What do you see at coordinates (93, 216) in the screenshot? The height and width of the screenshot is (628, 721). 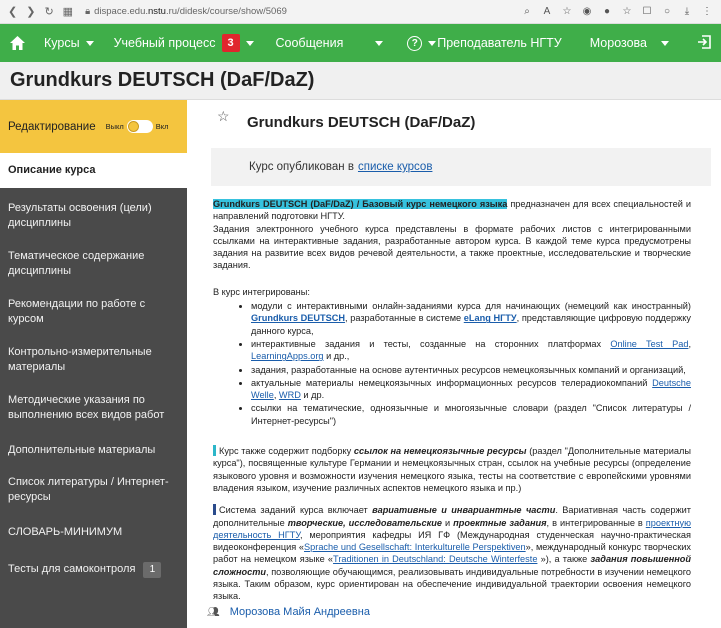 I see `sidebar-item-results: Результаты освоения (цели) дисциплины` at bounding box center [93, 216].